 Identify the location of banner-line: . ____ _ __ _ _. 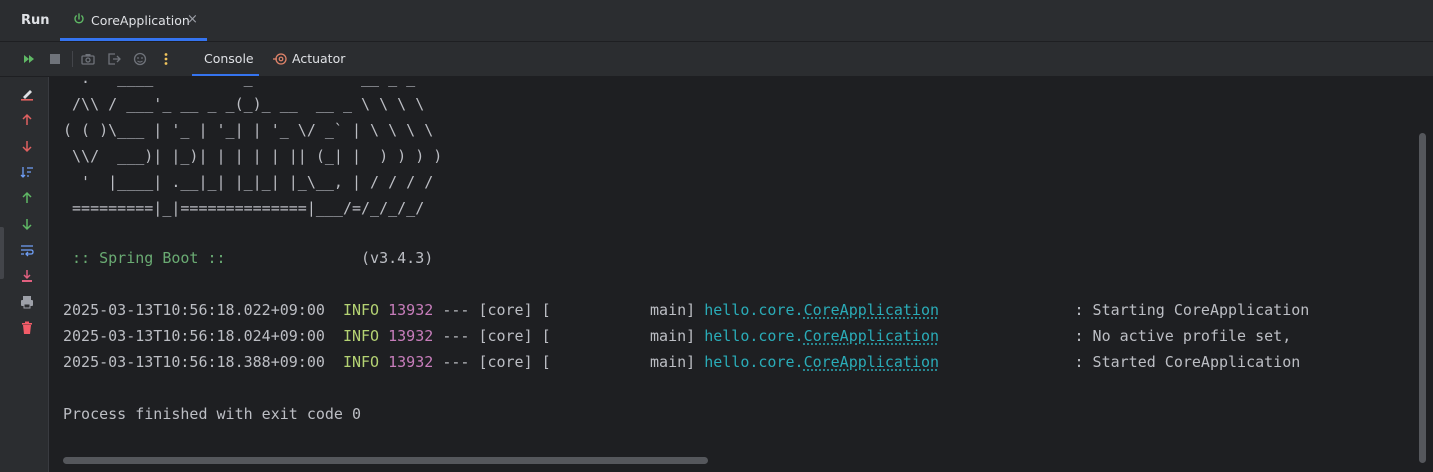
(239, 82).